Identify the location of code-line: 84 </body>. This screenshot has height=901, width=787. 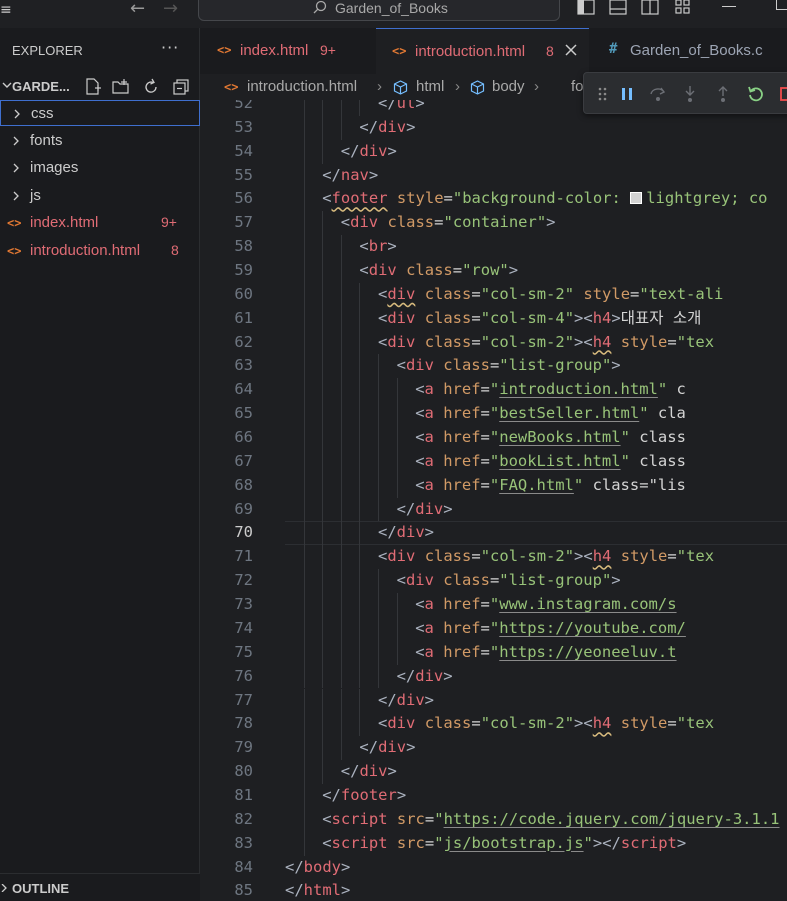
(493, 868).